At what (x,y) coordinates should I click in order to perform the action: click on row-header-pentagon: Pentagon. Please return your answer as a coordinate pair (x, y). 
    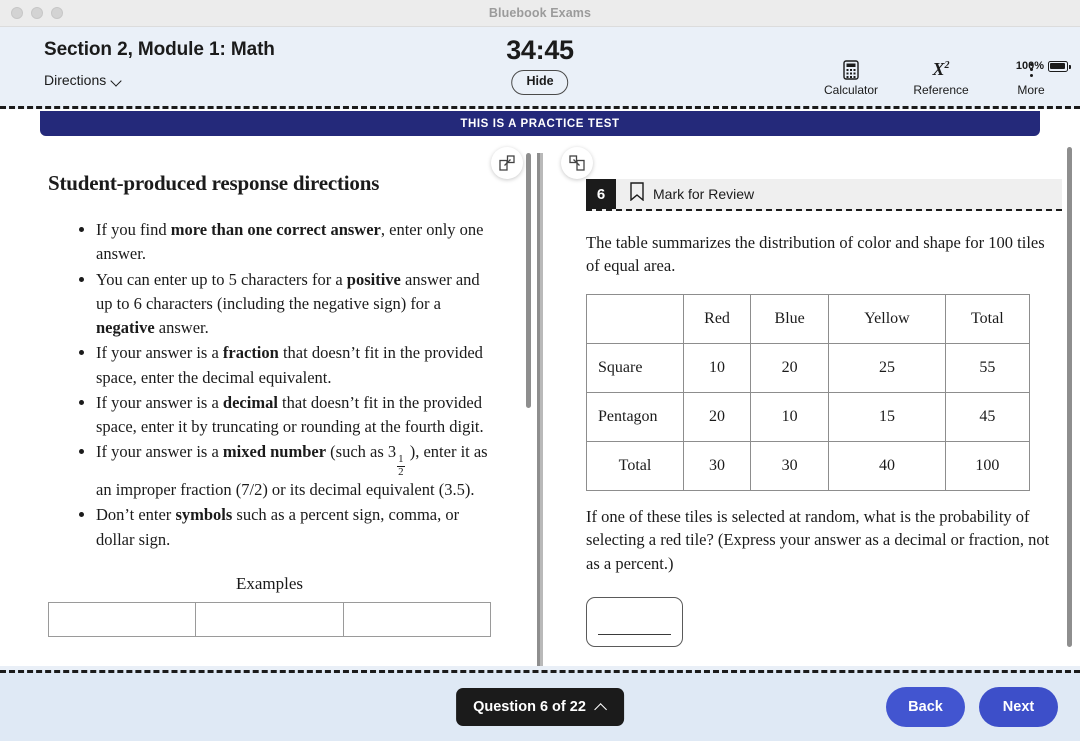
    Looking at the image, I should click on (635, 416).